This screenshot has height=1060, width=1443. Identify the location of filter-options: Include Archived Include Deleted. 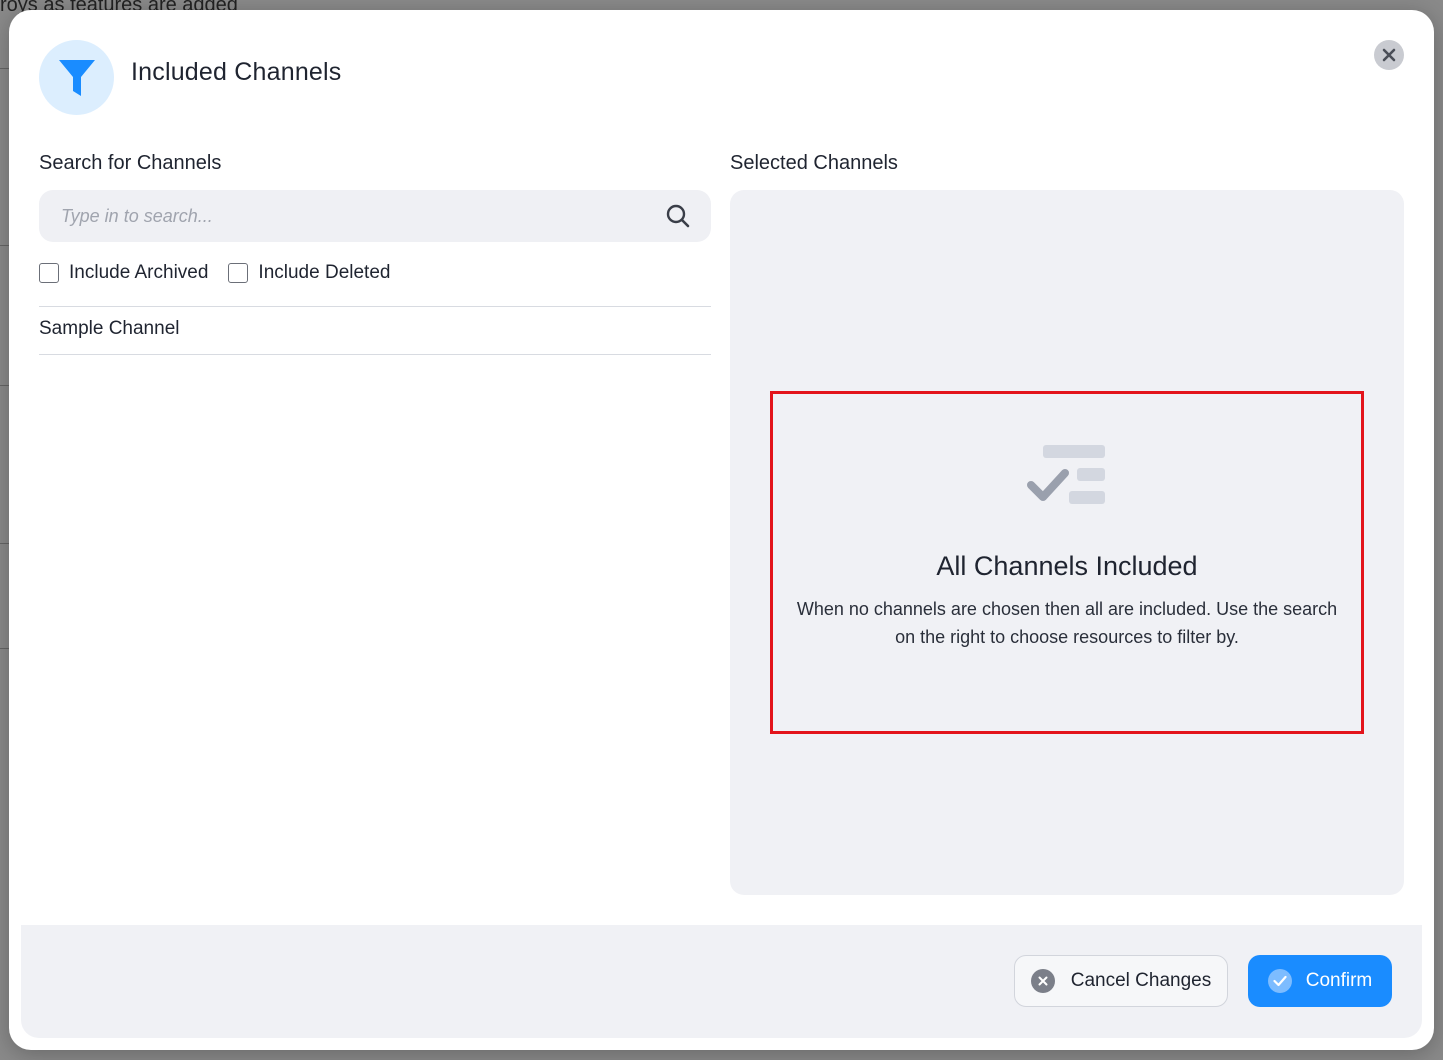
(224, 273).